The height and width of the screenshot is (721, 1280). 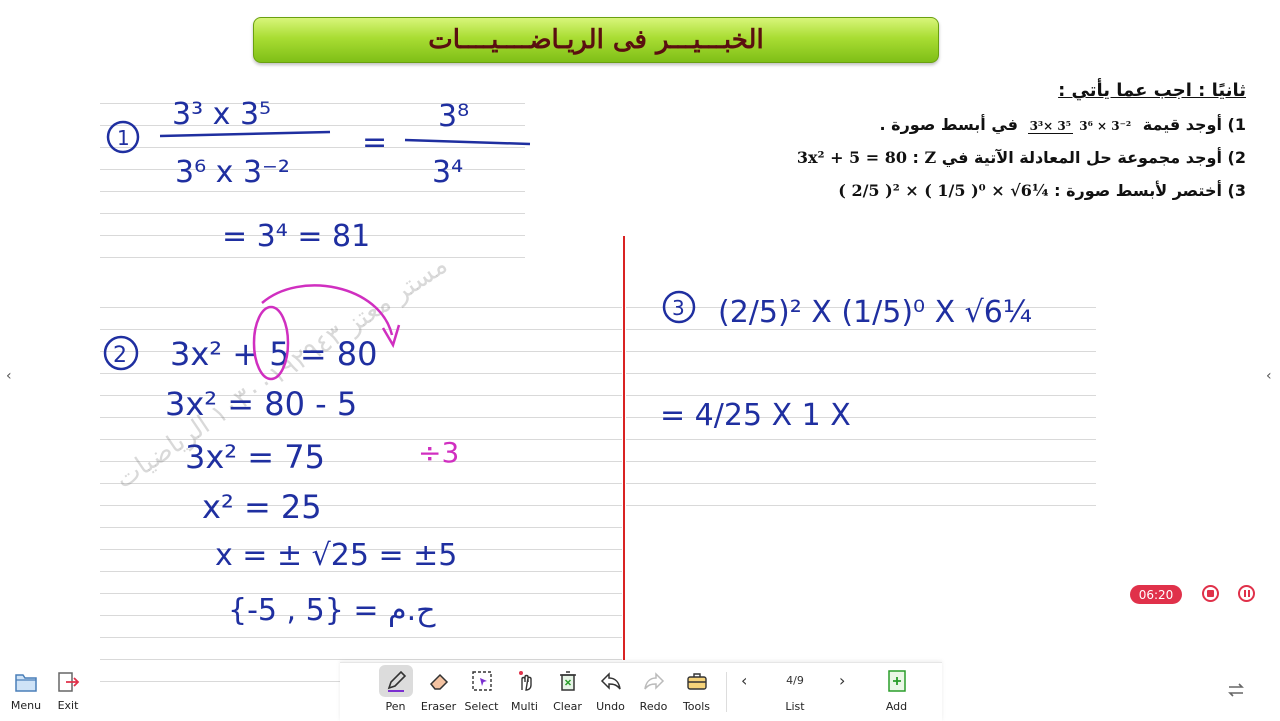 I want to click on list-button: List, so click(x=795, y=706).